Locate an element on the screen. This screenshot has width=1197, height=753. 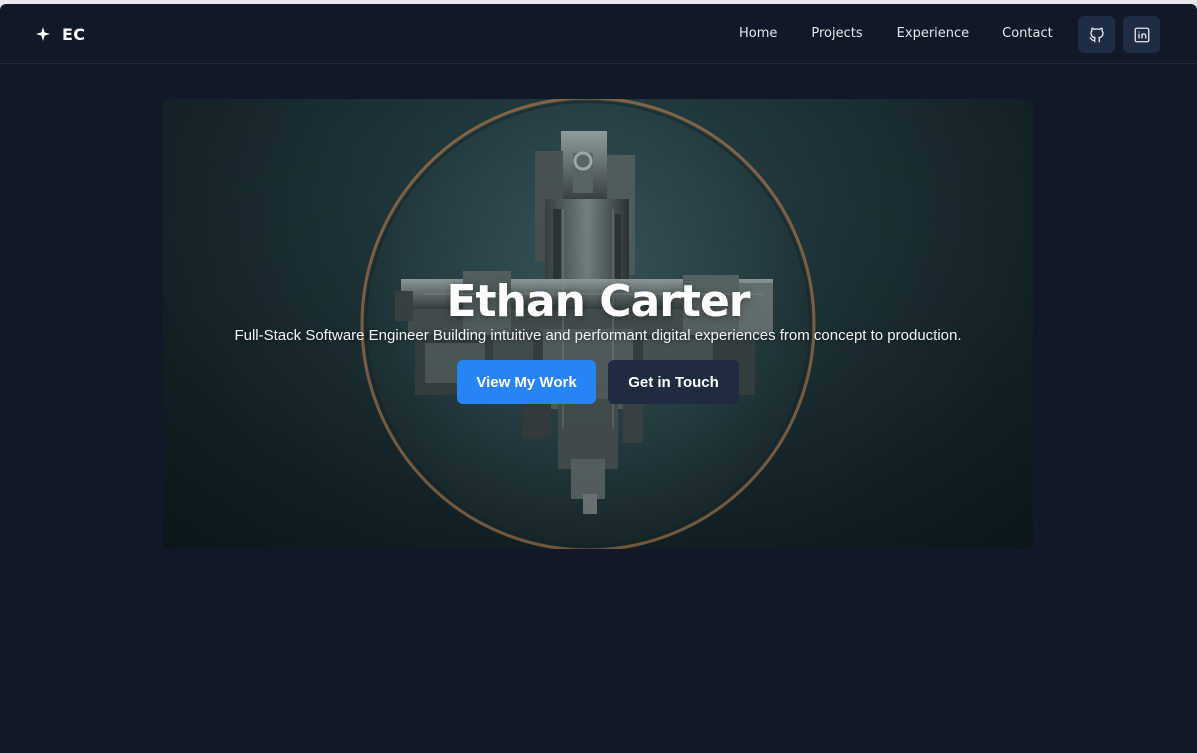
nav-link-contact: Contact is located at coordinates (1027, 34).